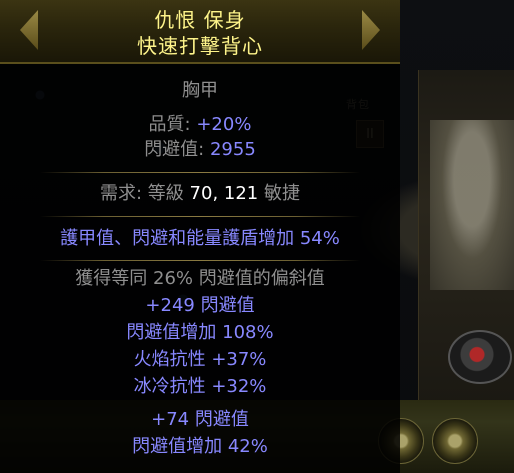  Describe the element at coordinates (200, 386) in the screenshot. I see `explicit-mod: 冰冷抗性 +32%` at that location.